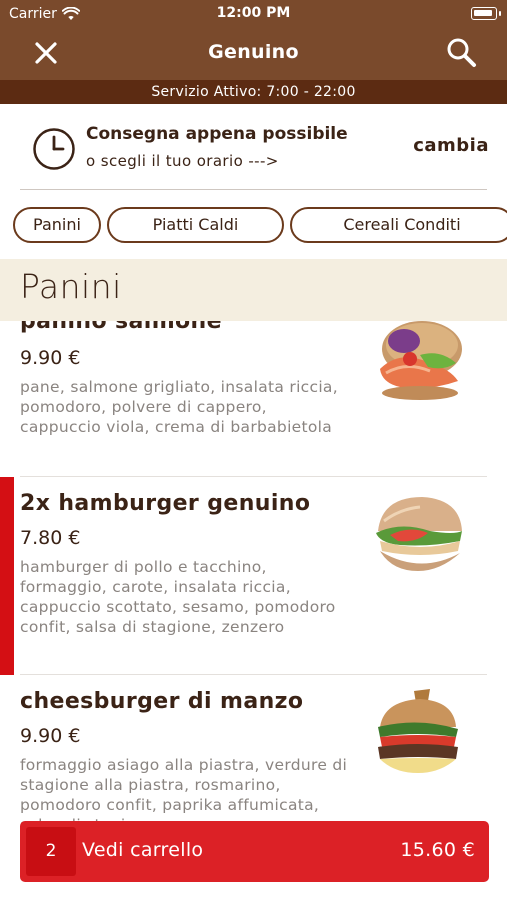  Describe the element at coordinates (398, 225) in the screenshot. I see `tab-cereali-conditi: Cereali Conditi` at that location.